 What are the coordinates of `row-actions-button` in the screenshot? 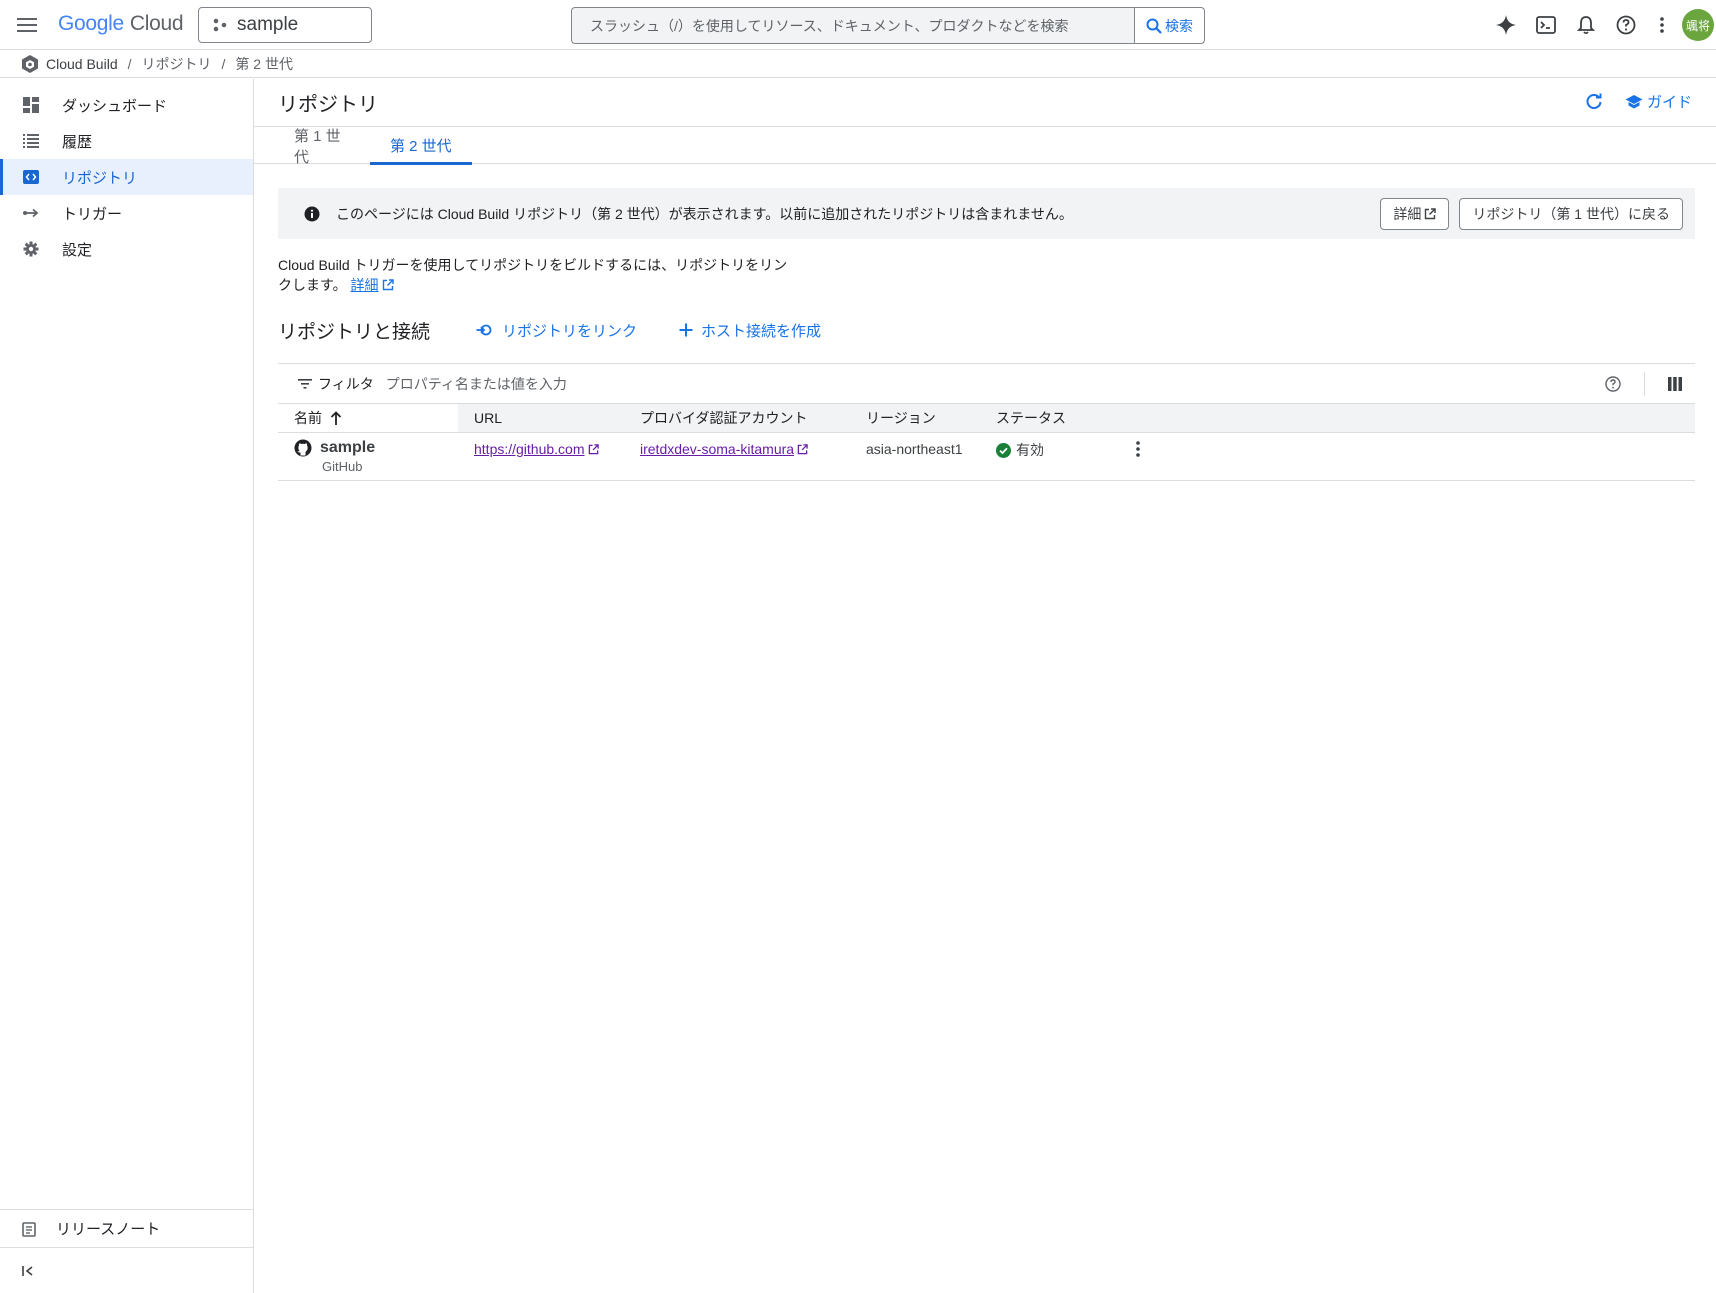 It's located at (1138, 449).